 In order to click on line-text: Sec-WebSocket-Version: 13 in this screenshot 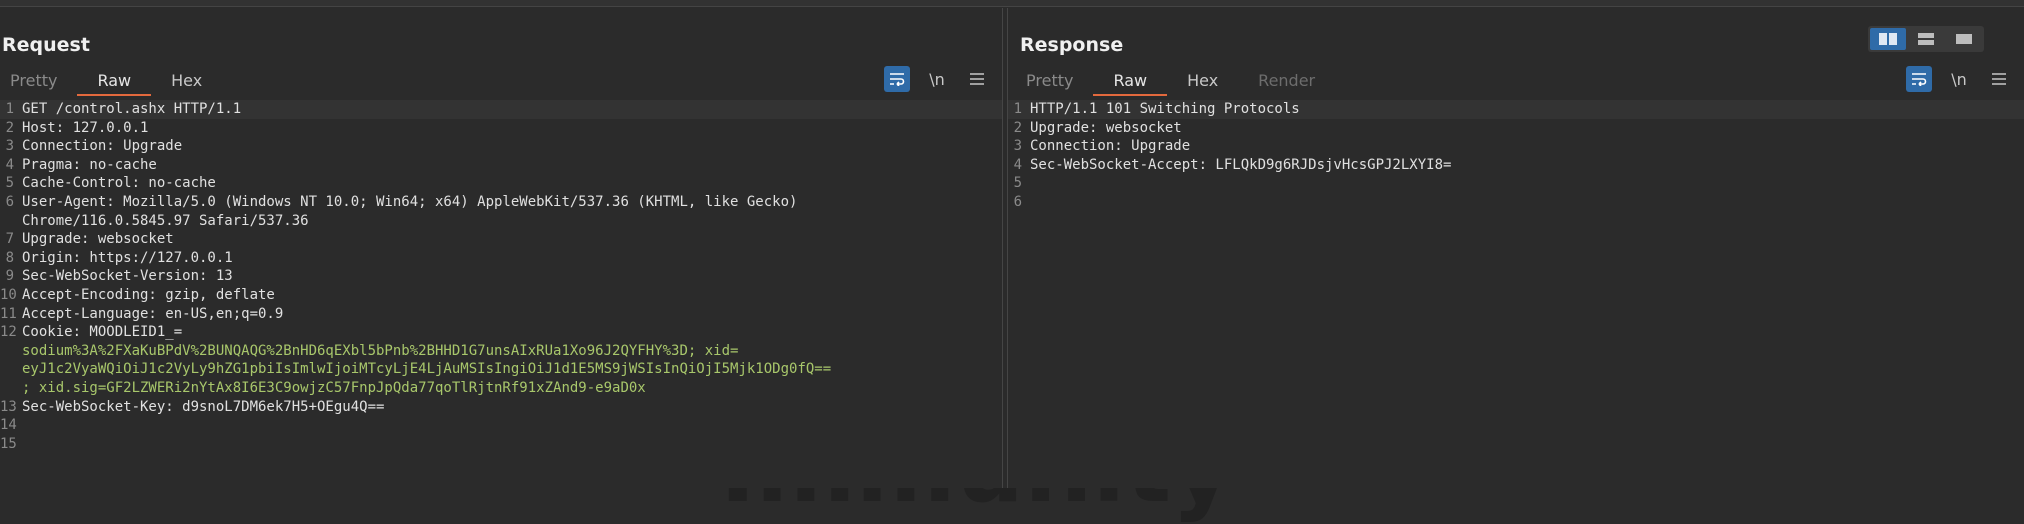, I will do `click(127, 276)`.